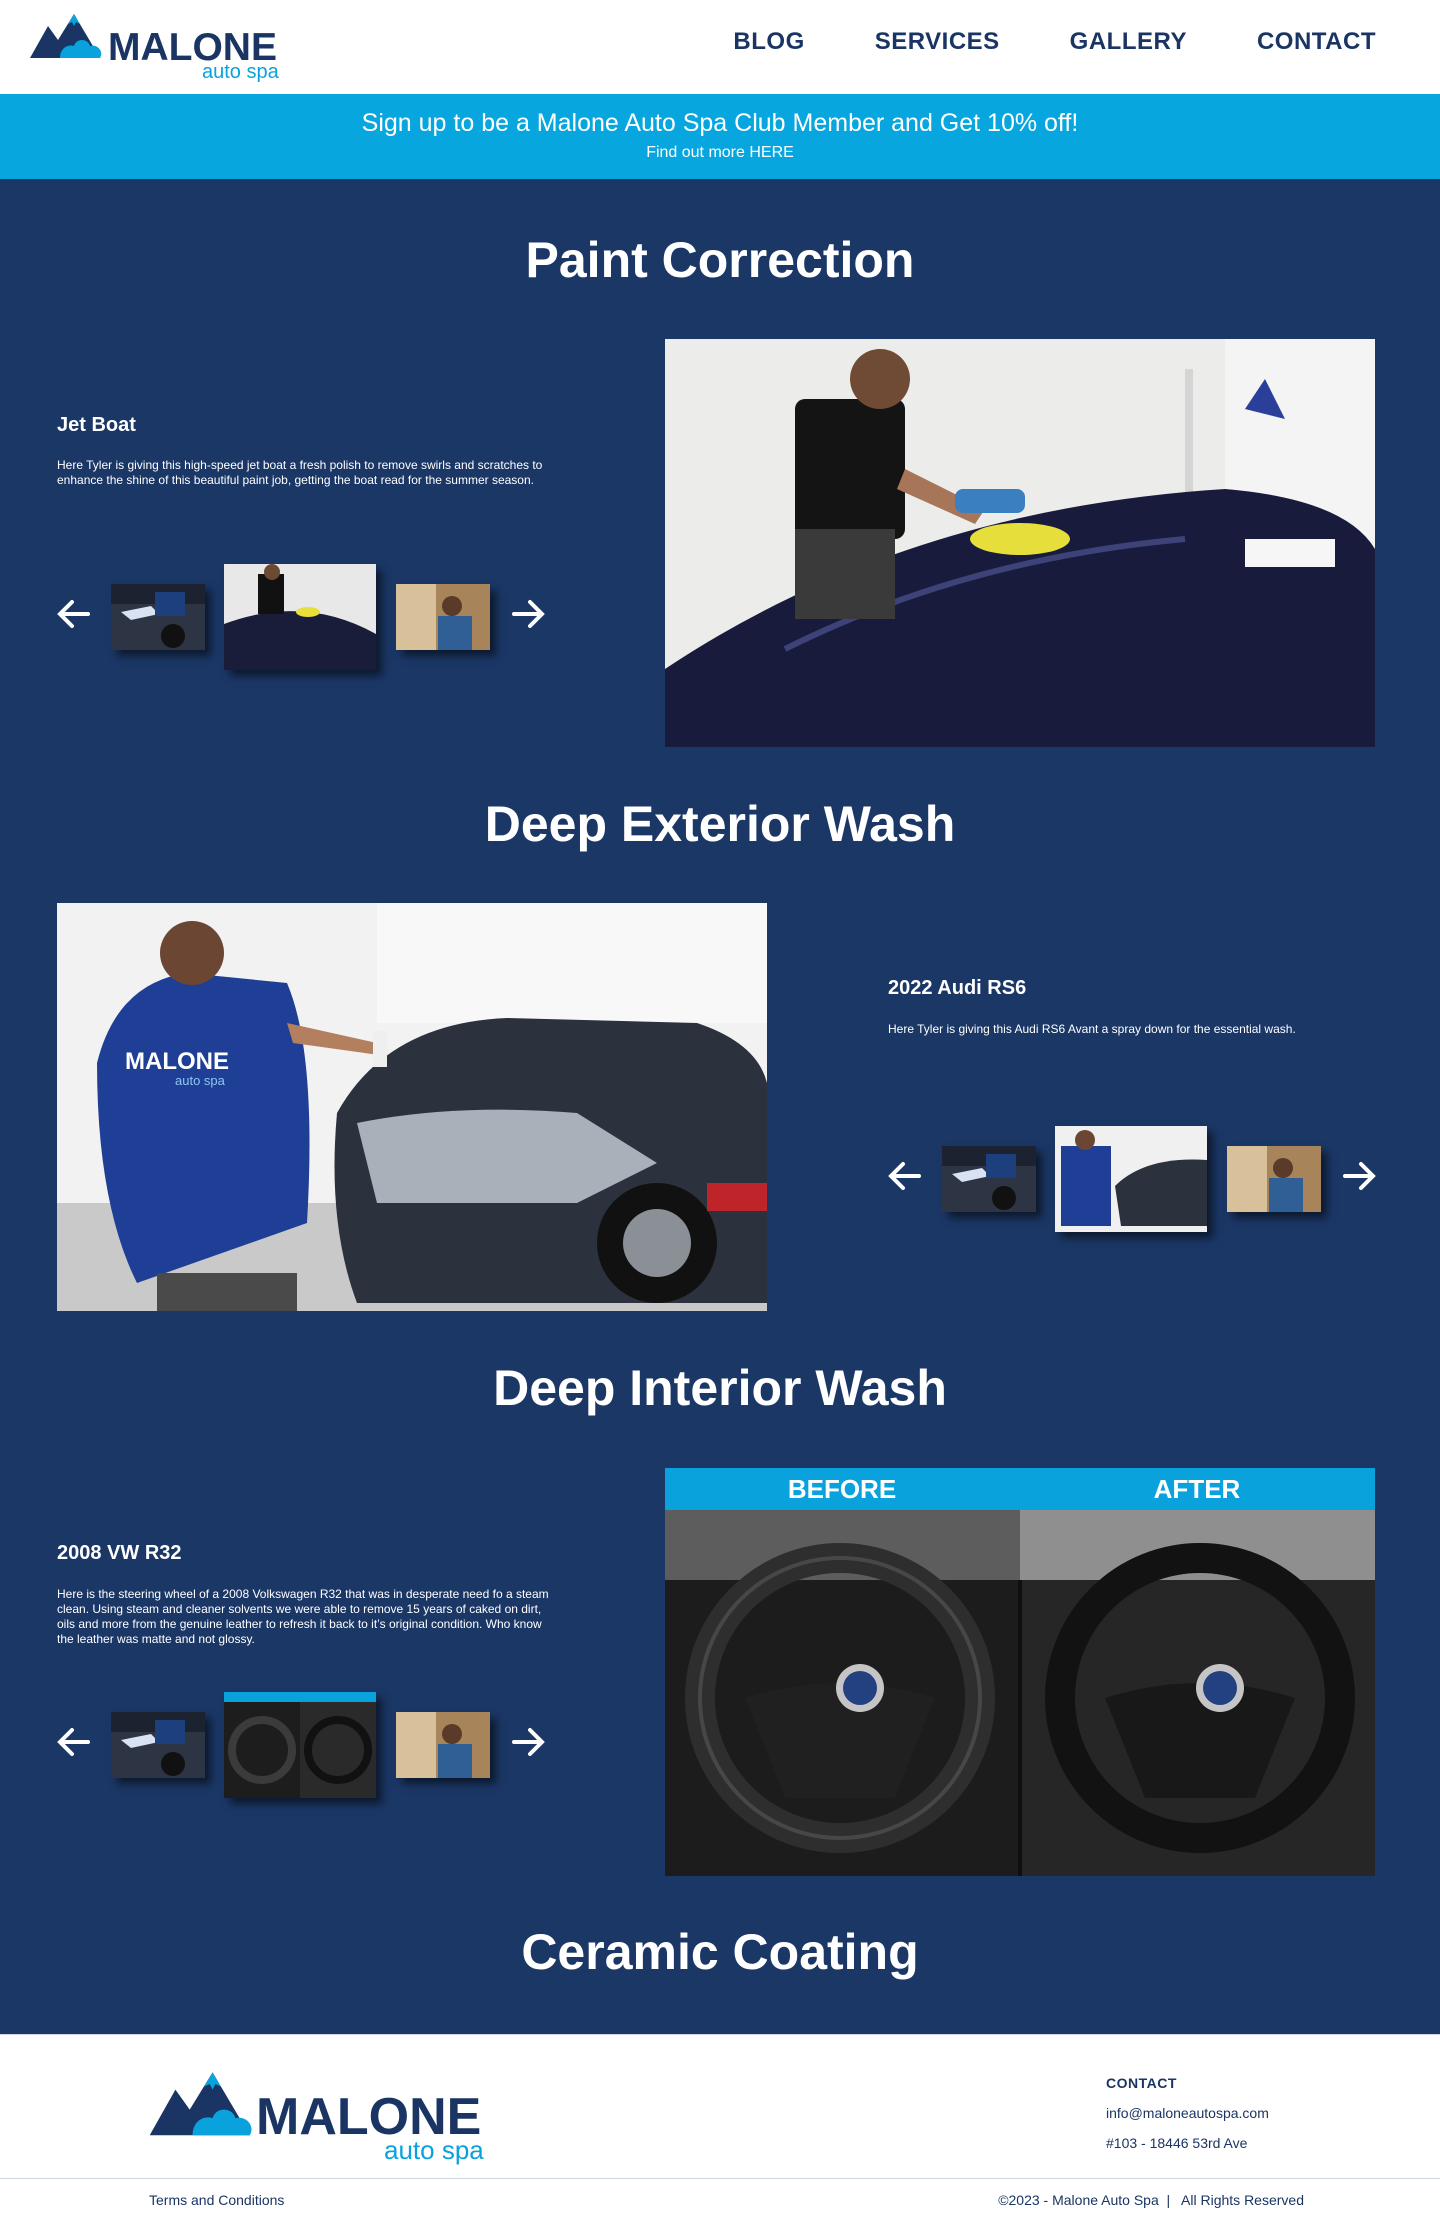  Describe the element at coordinates (1197, 1489) in the screenshot. I see `after-label: AFTER` at that location.